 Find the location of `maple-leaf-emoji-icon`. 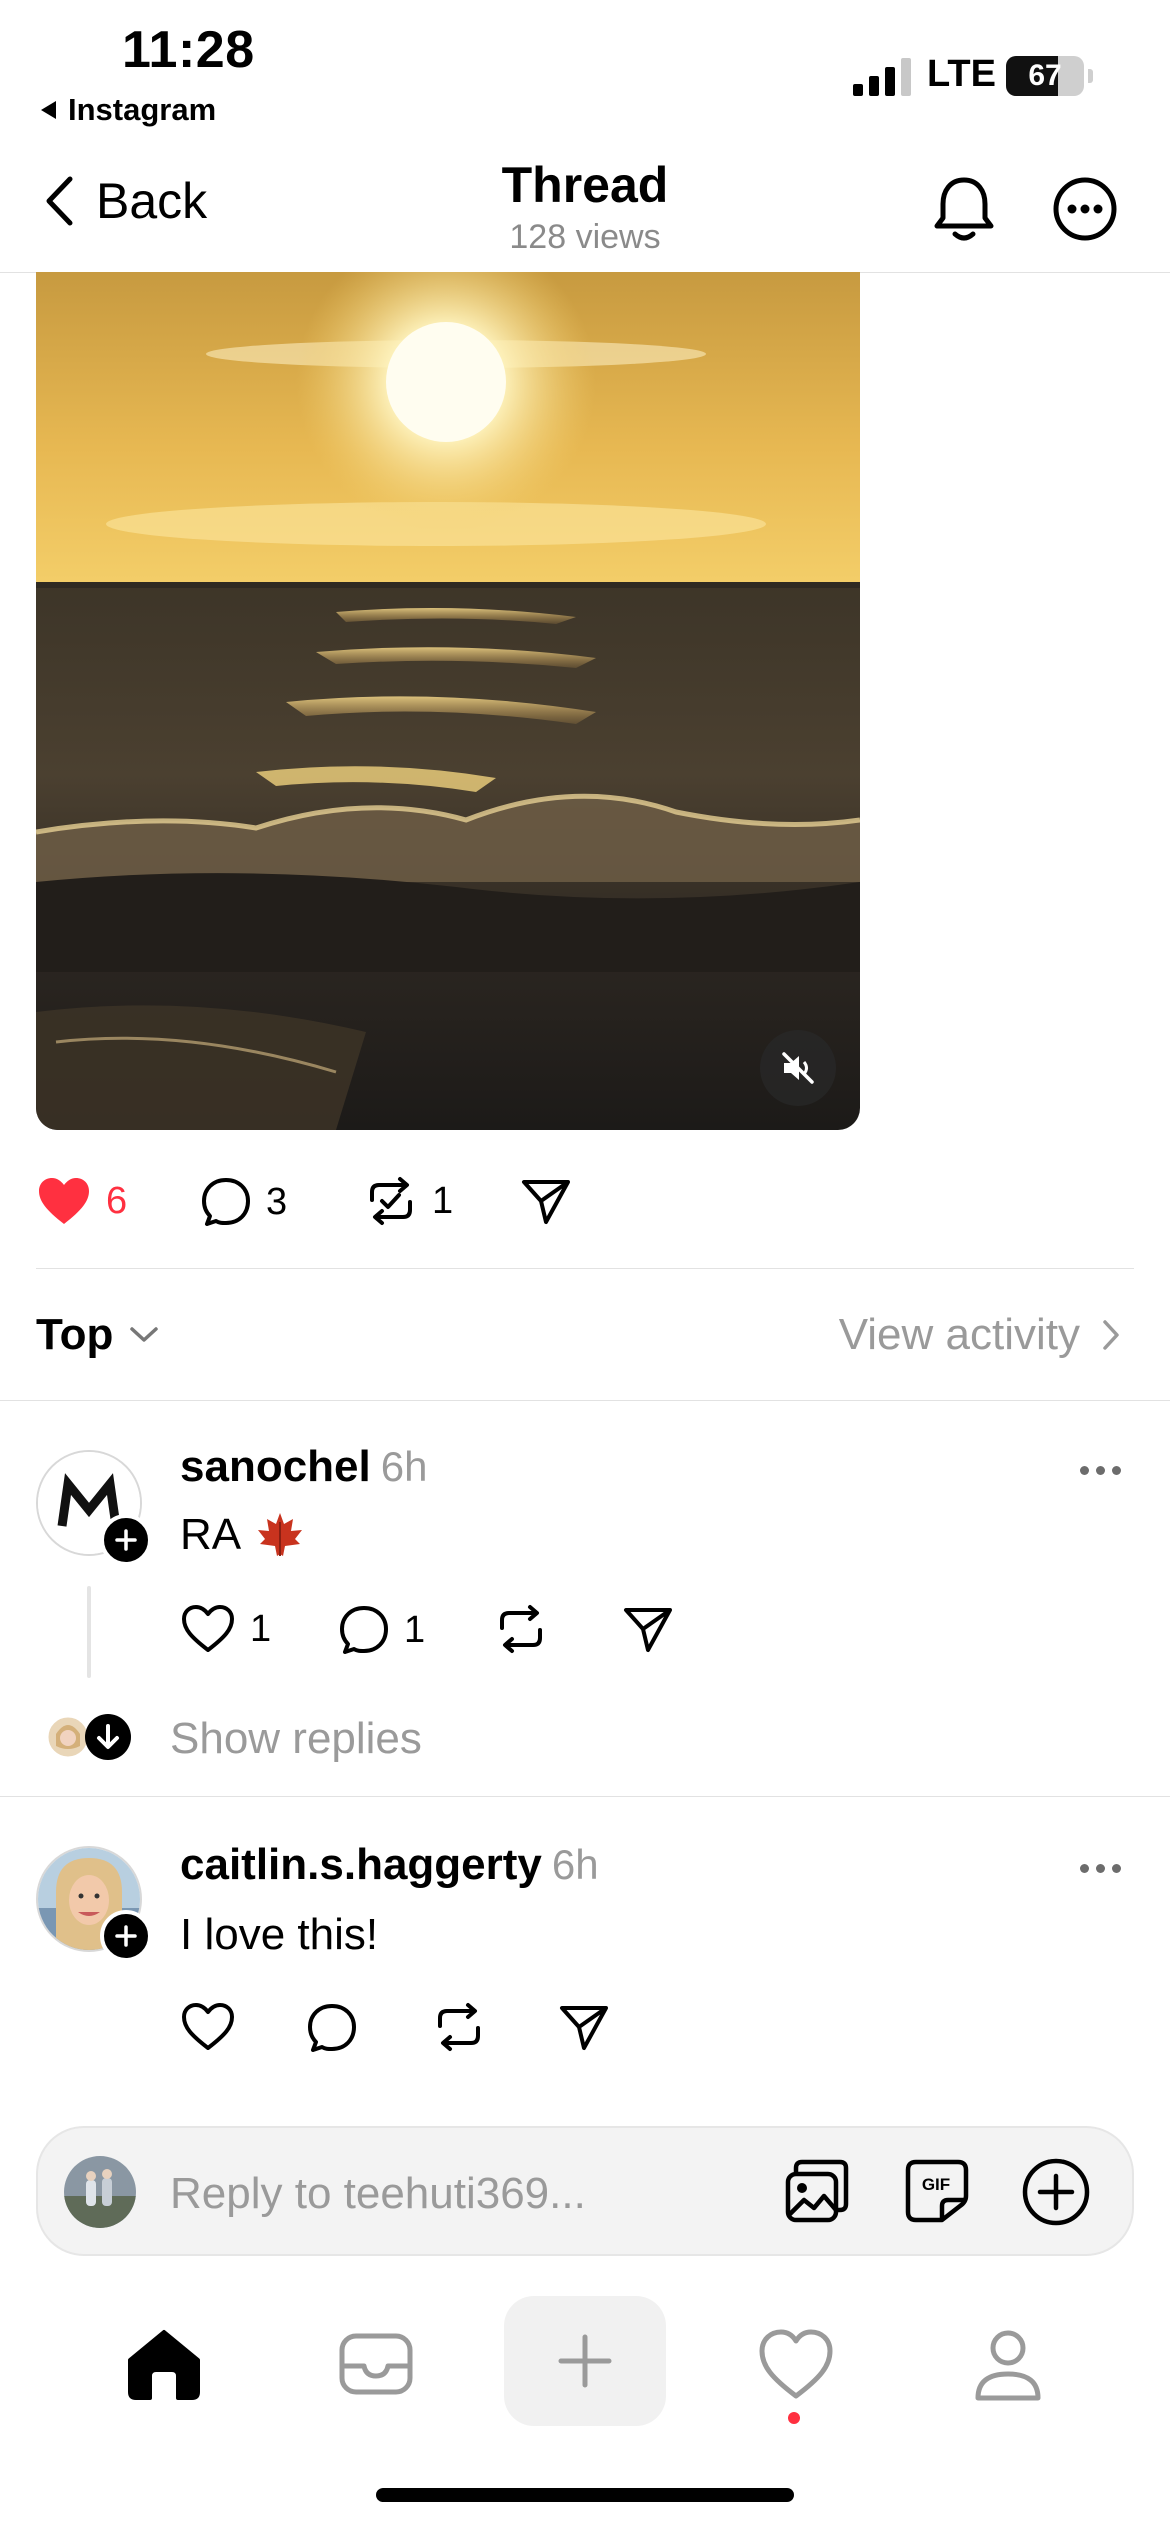

maple-leaf-emoji-icon is located at coordinates (280, 1534).